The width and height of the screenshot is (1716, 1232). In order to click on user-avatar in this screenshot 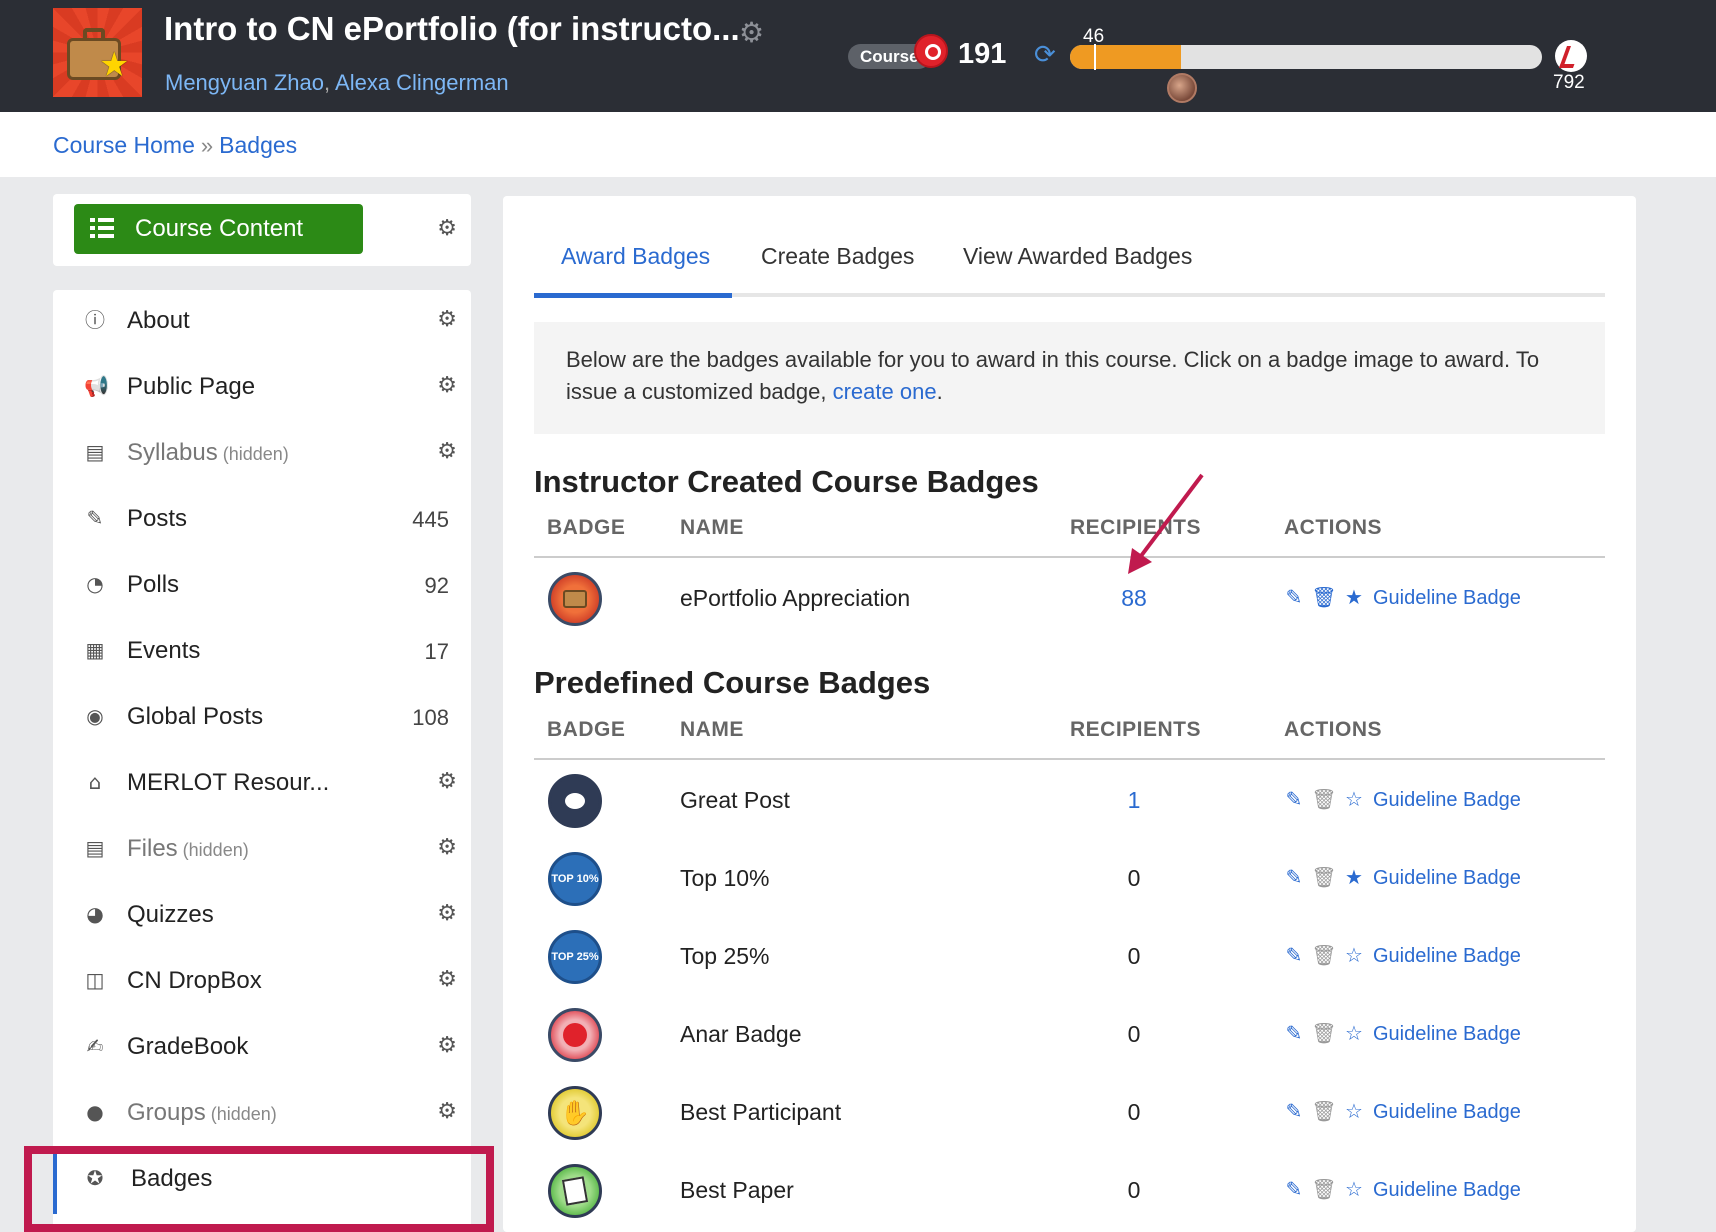, I will do `click(1182, 88)`.